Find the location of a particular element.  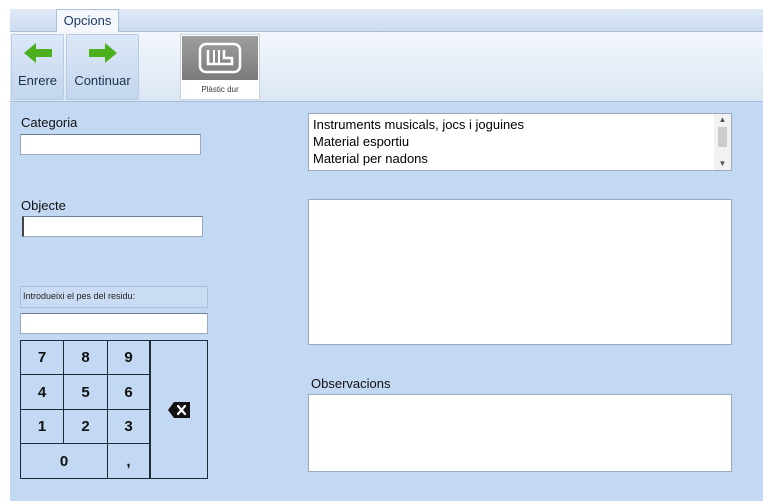

object-label: Objecte is located at coordinates (43, 205).